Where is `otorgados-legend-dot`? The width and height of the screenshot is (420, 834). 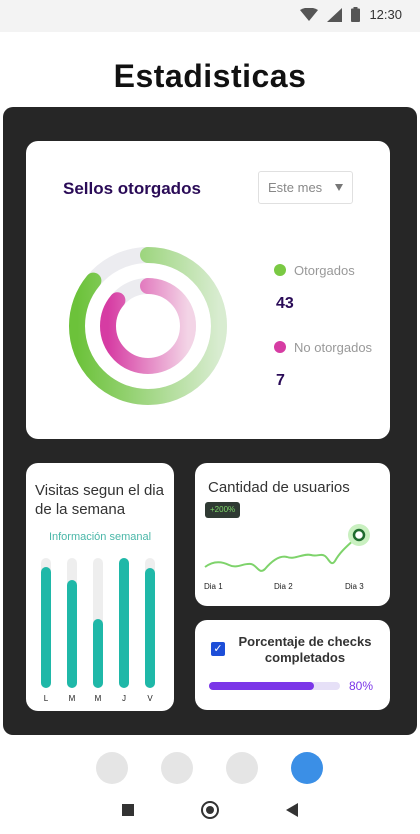
otorgados-legend-dot is located at coordinates (280, 270).